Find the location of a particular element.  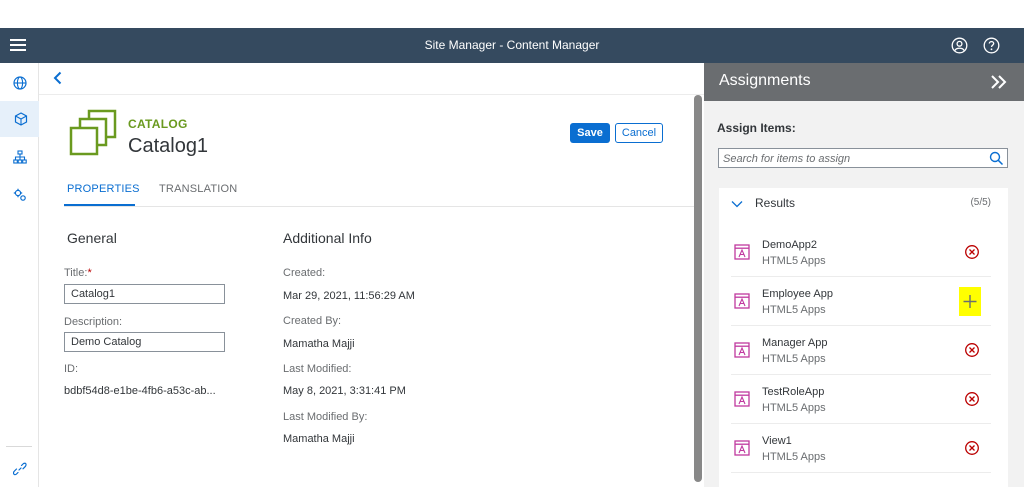

globe-icon is located at coordinates (19, 83).